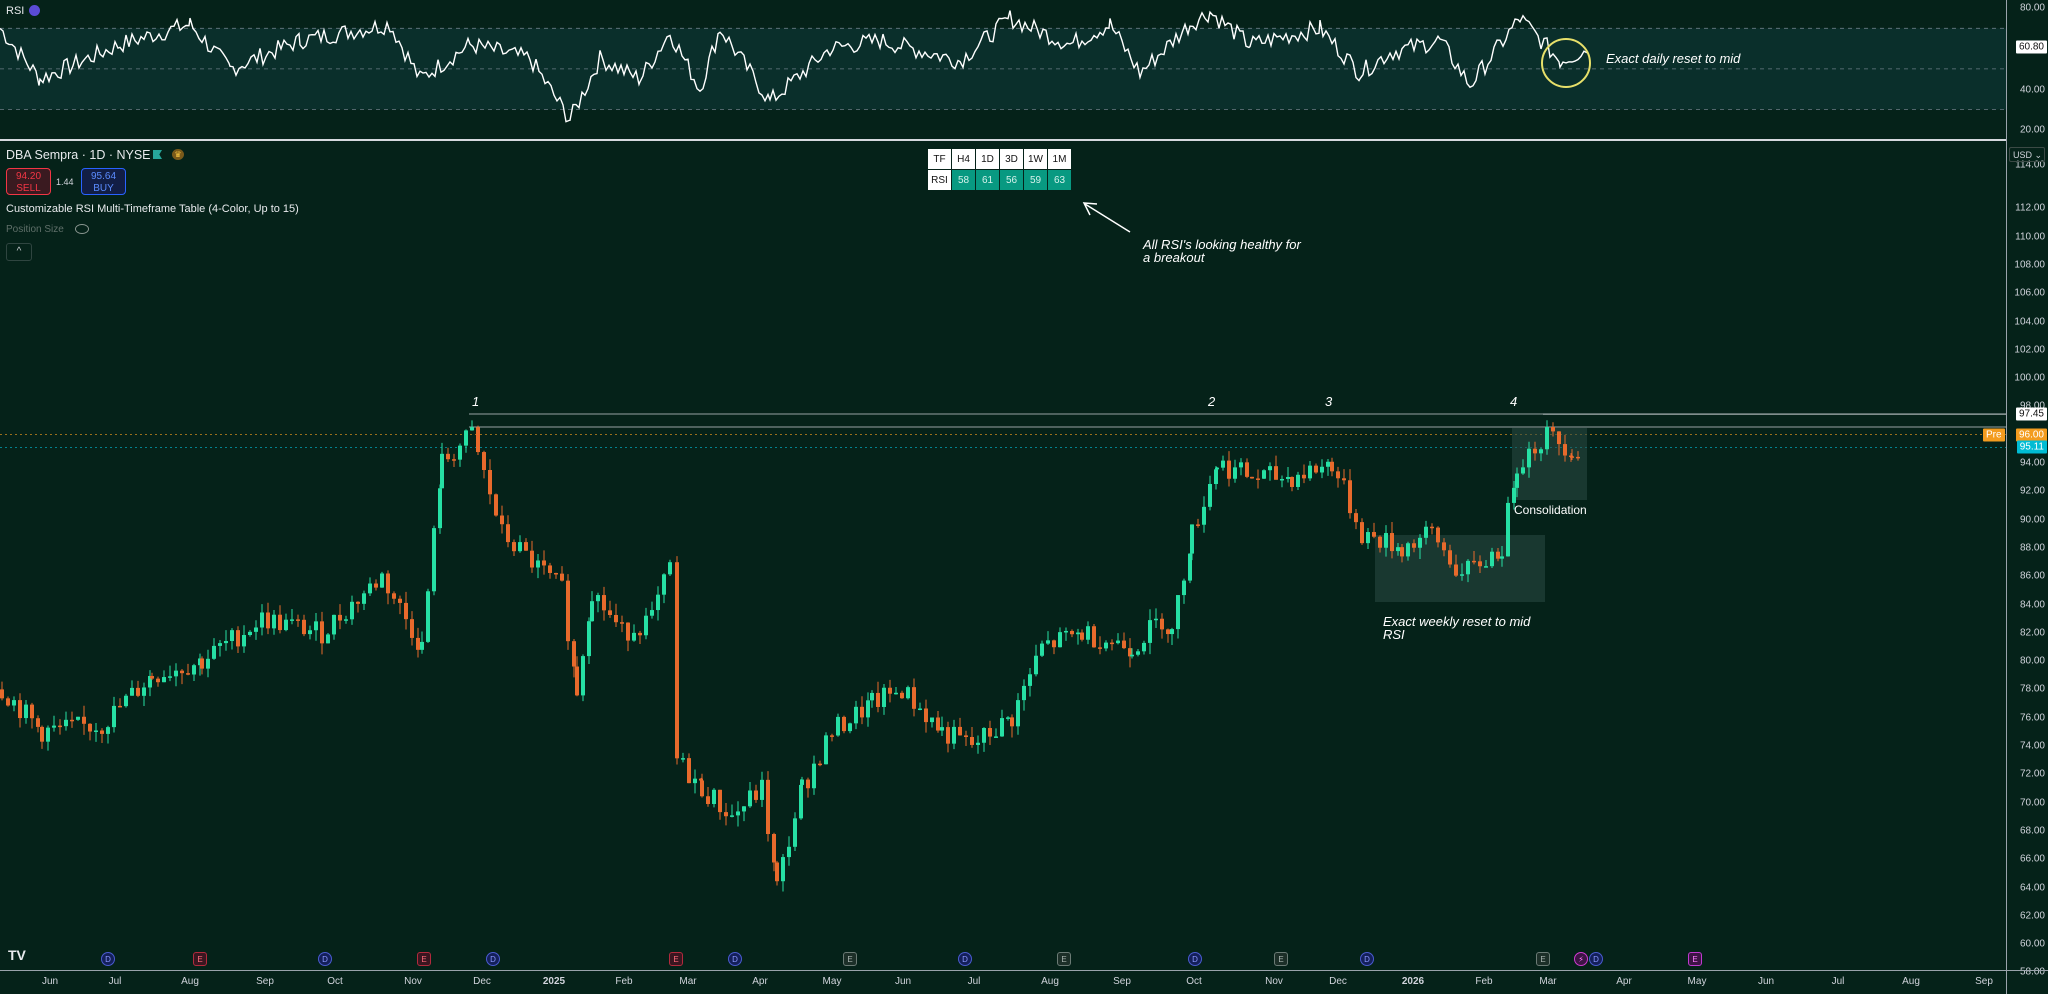  What do you see at coordinates (1174, 257) in the screenshot?
I see `annotation-line: a breakout` at bounding box center [1174, 257].